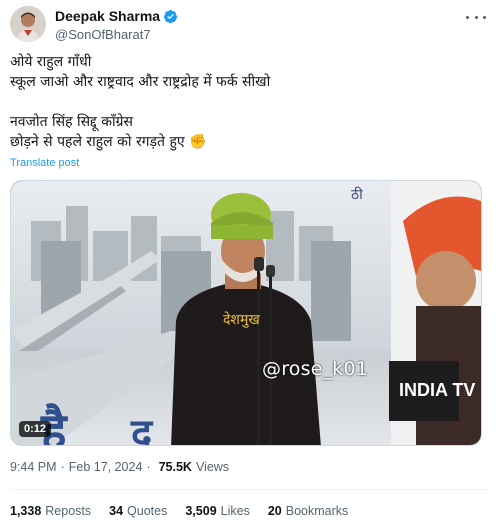 The image size is (500, 529). What do you see at coordinates (107, 16) in the screenshot?
I see `author-display-name: Deepak Sharma` at bounding box center [107, 16].